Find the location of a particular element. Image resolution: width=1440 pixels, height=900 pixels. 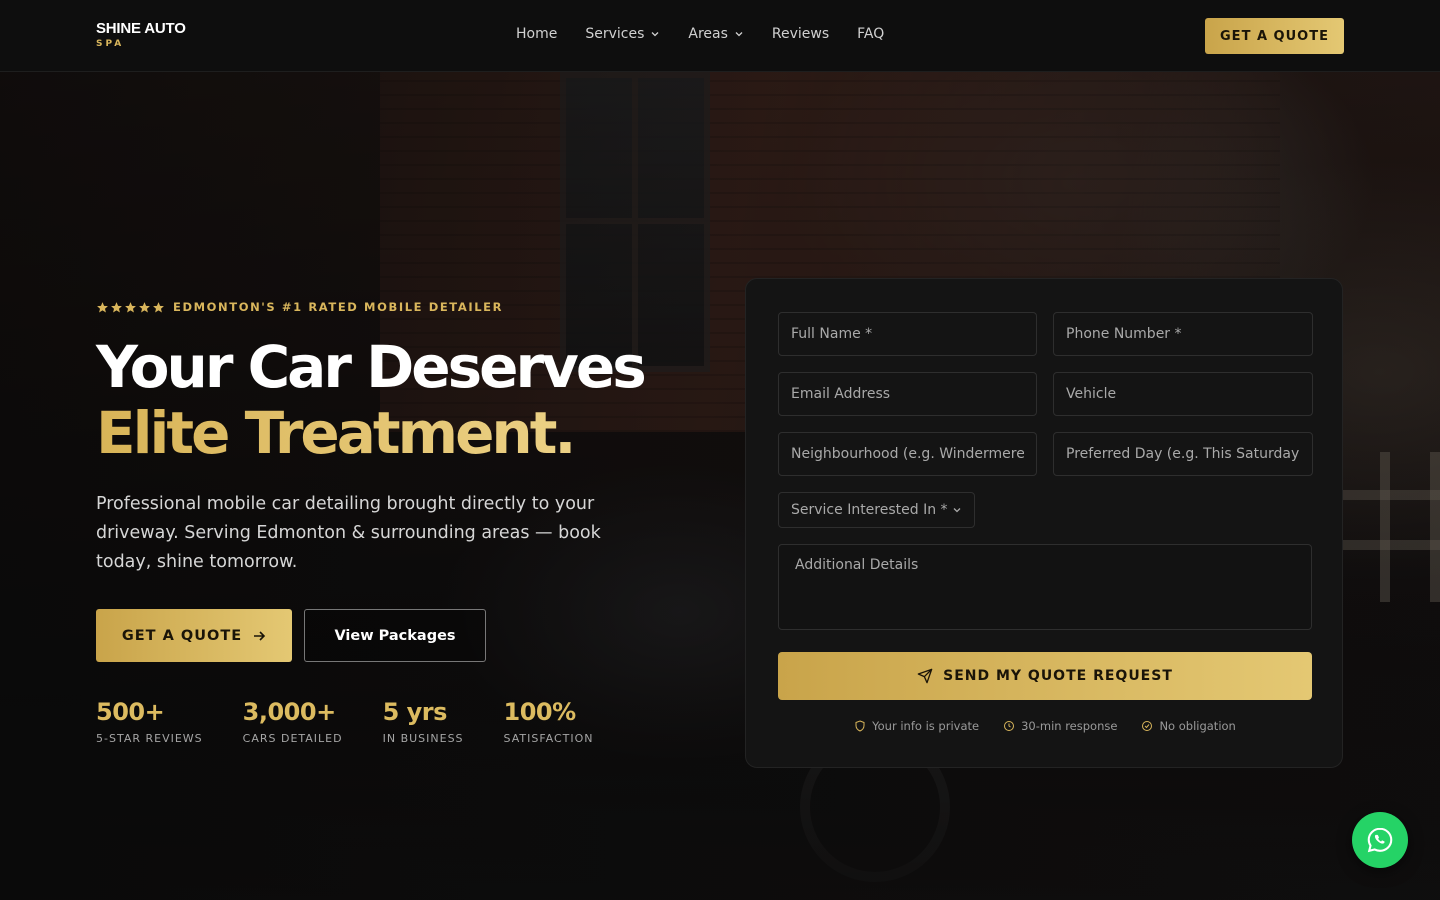

assurance-label: 30-min response is located at coordinates (1069, 726).